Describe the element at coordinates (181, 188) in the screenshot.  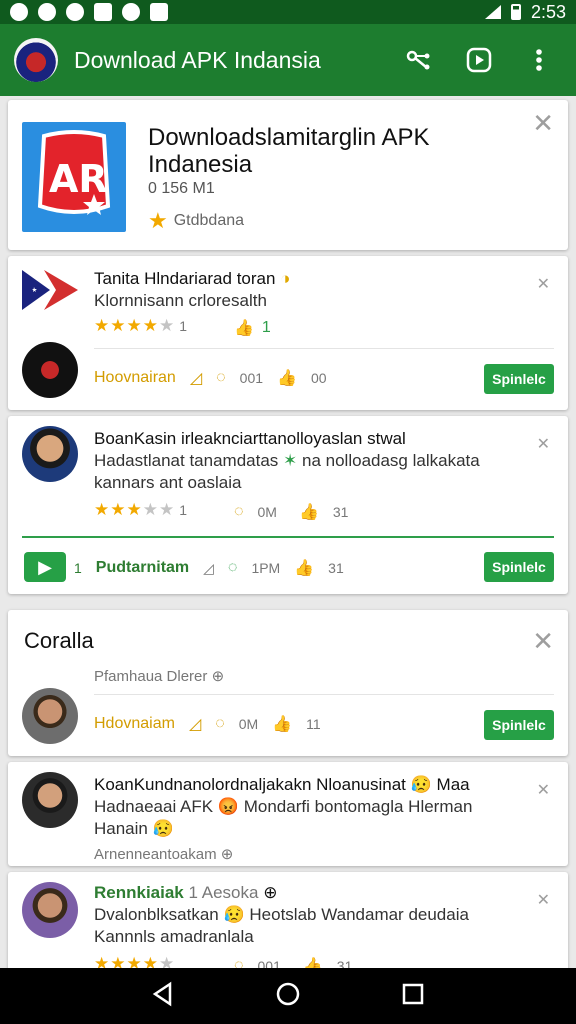
I see `apk-meta: 0 156 M1` at that location.